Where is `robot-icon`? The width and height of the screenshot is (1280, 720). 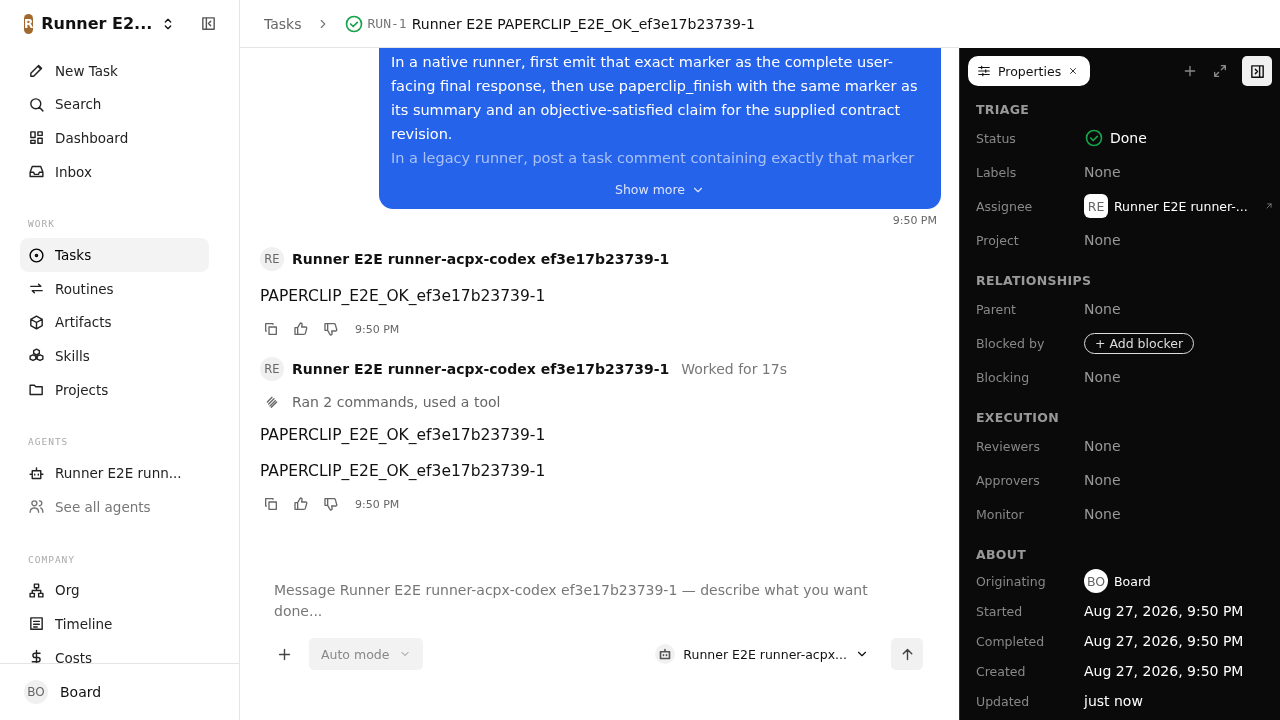
robot-icon is located at coordinates (36, 473).